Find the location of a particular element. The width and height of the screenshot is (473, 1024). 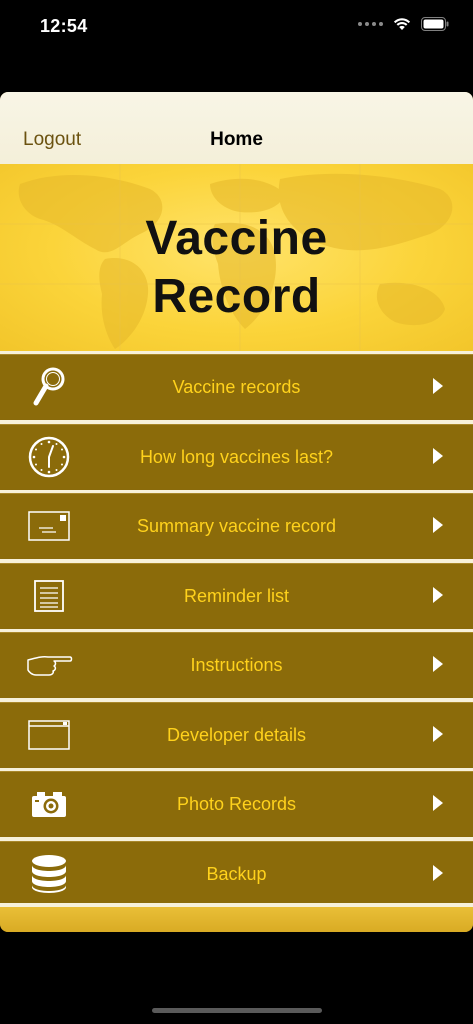

menu-item-label: How long vaccines last? is located at coordinates (236, 456).